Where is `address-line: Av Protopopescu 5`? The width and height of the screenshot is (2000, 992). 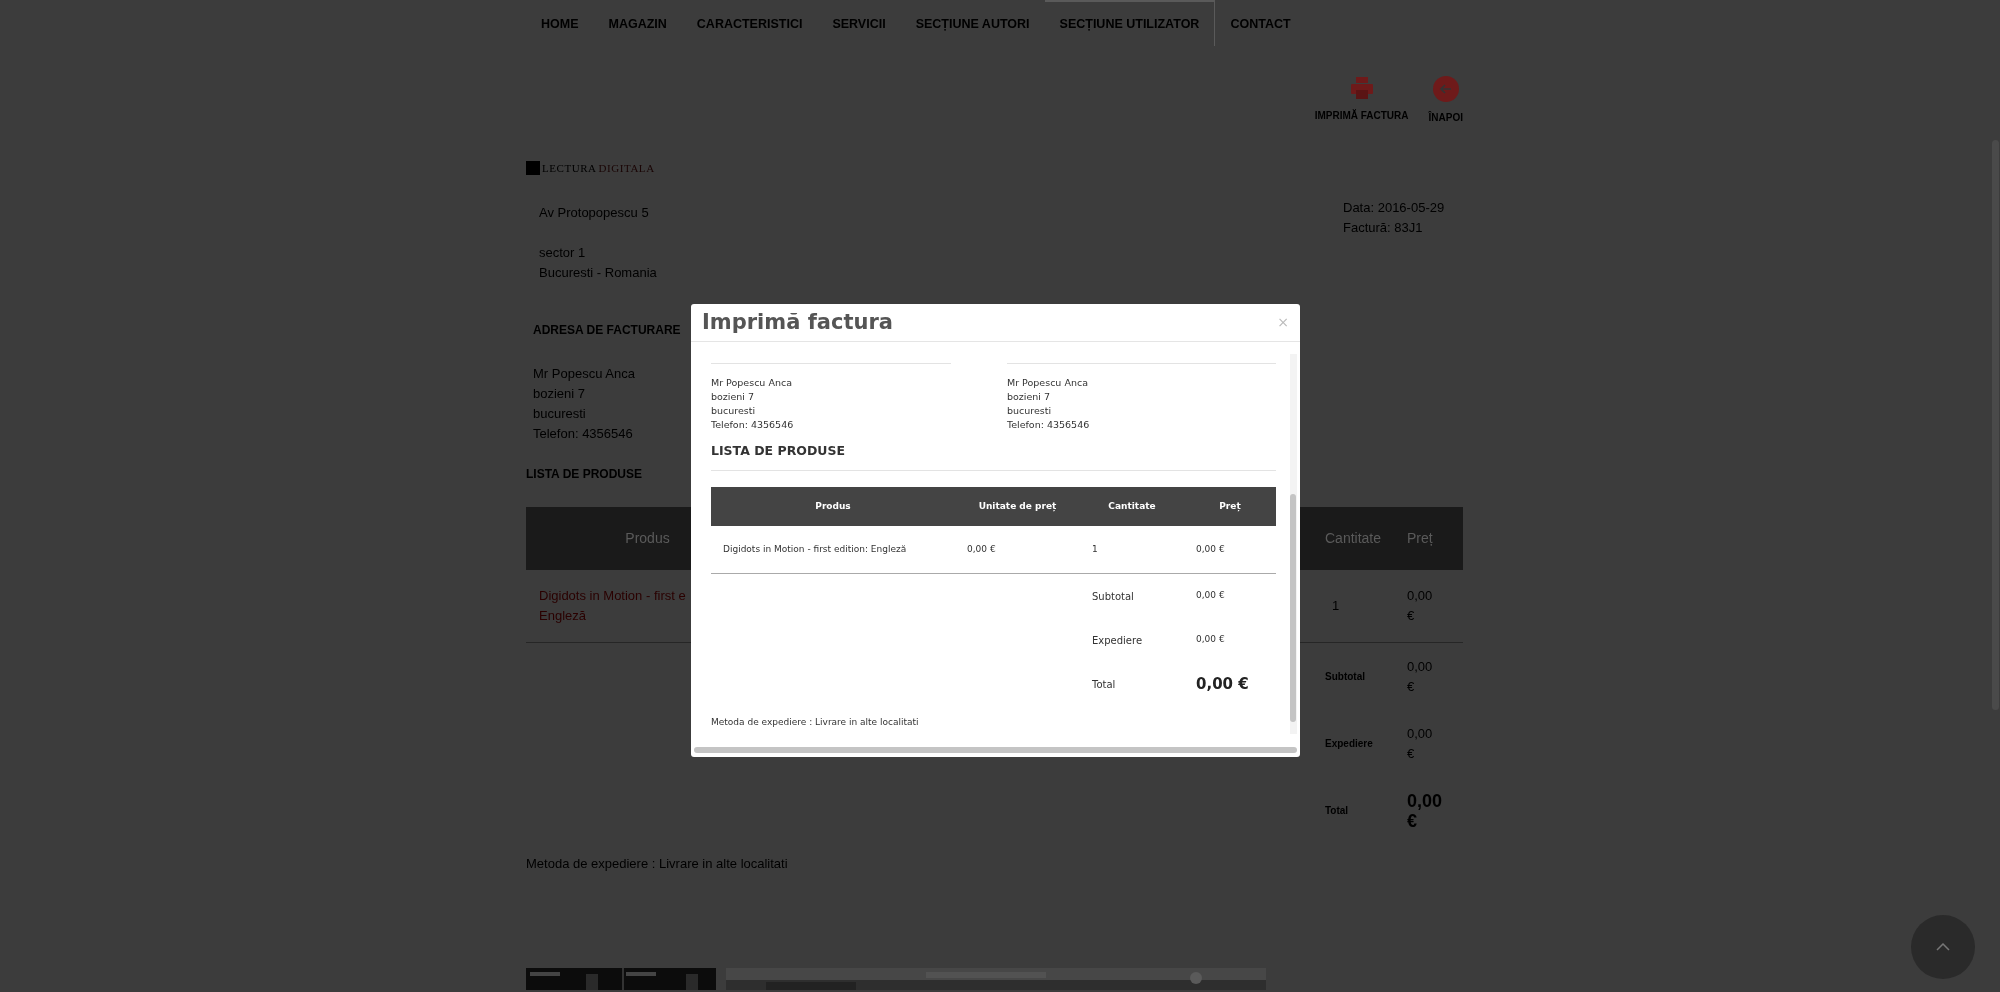 address-line: Av Protopopescu 5 is located at coordinates (594, 213).